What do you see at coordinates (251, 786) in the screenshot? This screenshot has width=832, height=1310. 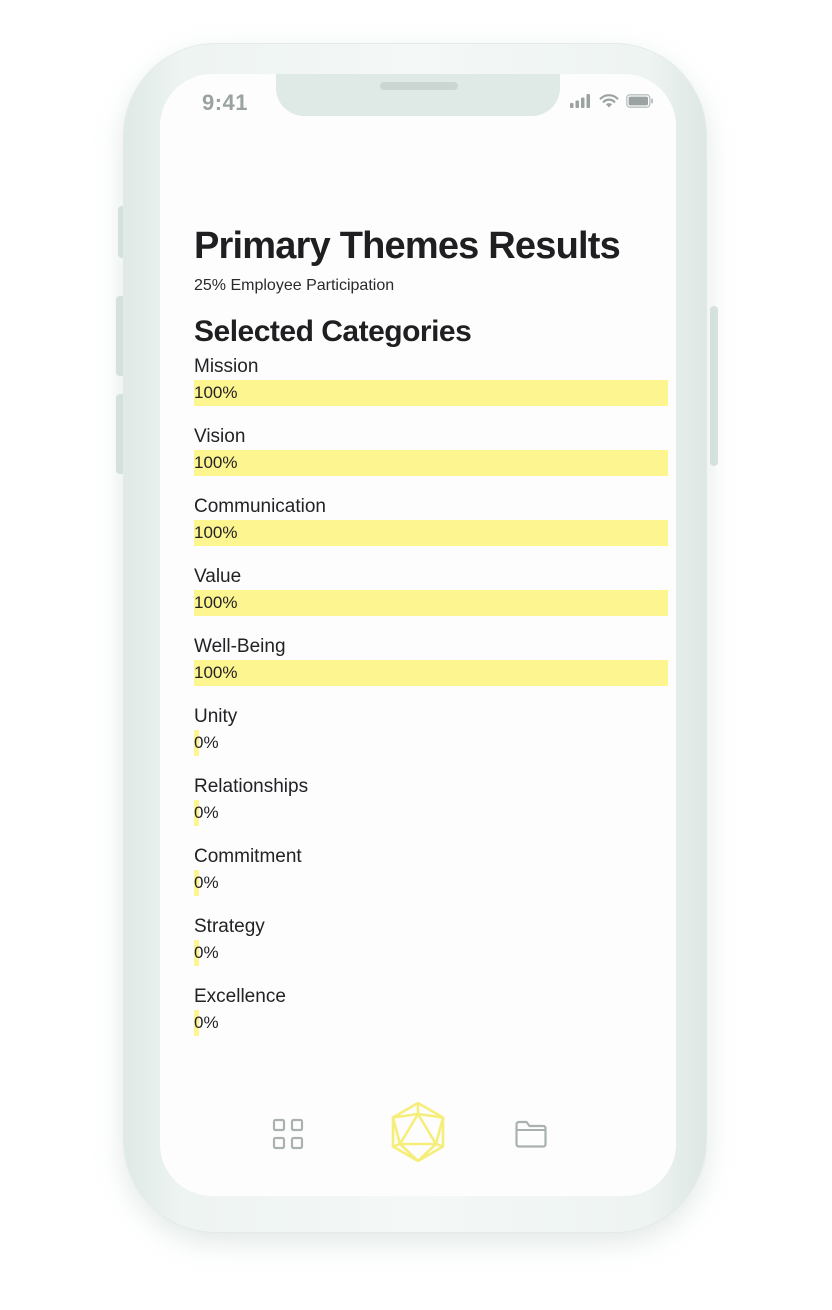 I see `category-label: Relationships` at bounding box center [251, 786].